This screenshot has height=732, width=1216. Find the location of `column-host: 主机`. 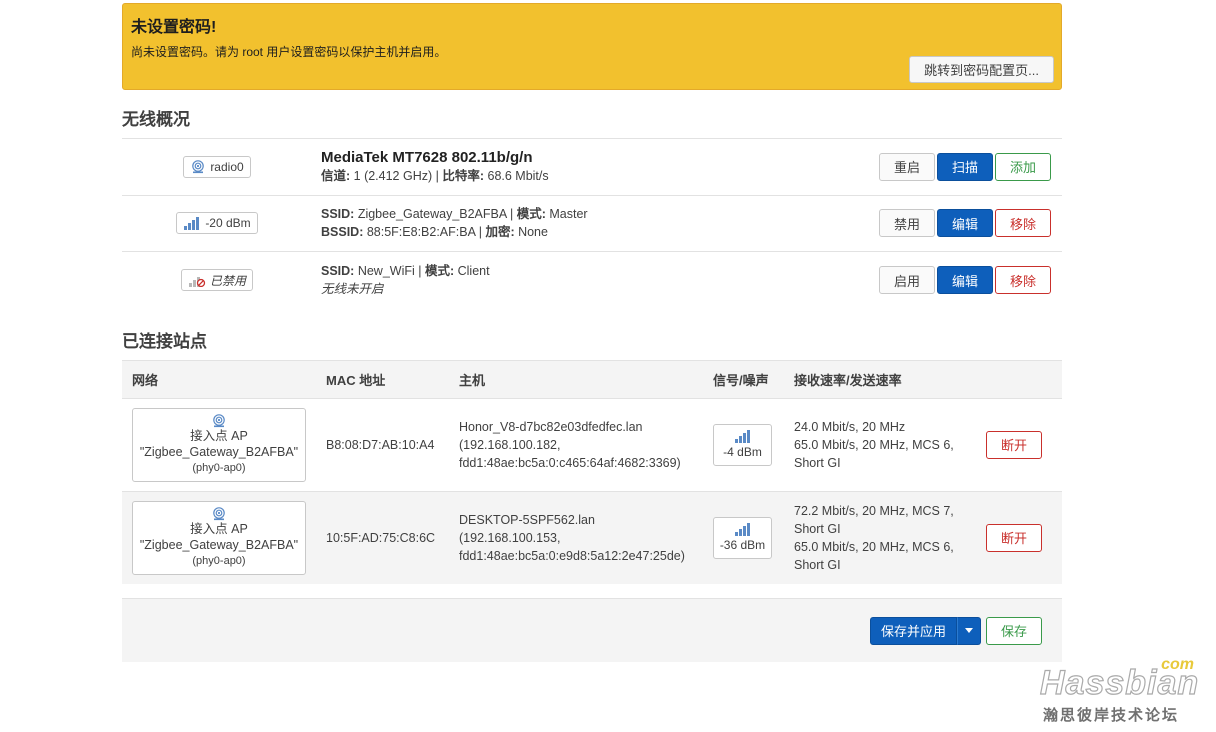

column-host: 主机 is located at coordinates (472, 380).